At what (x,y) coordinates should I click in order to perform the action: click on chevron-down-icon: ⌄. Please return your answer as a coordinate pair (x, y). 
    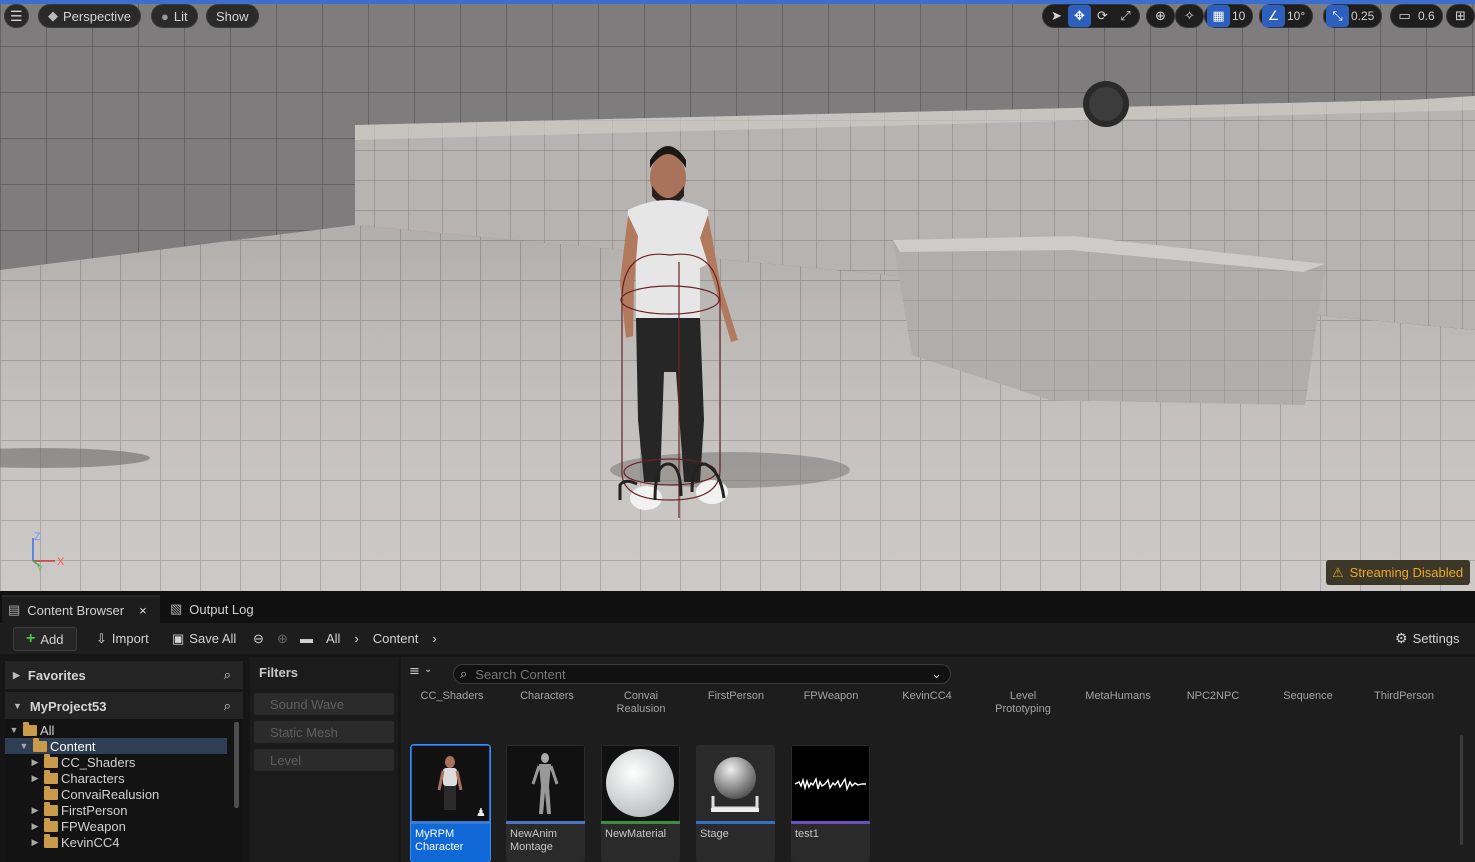
    Looking at the image, I should click on (936, 674).